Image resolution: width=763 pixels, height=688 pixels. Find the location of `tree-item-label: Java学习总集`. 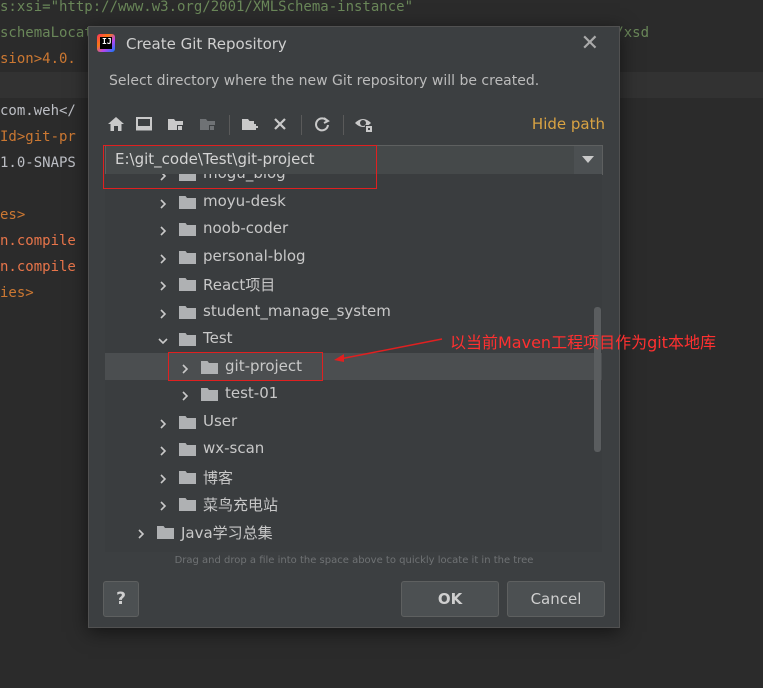

tree-item-label: Java学习总集 is located at coordinates (227, 532).